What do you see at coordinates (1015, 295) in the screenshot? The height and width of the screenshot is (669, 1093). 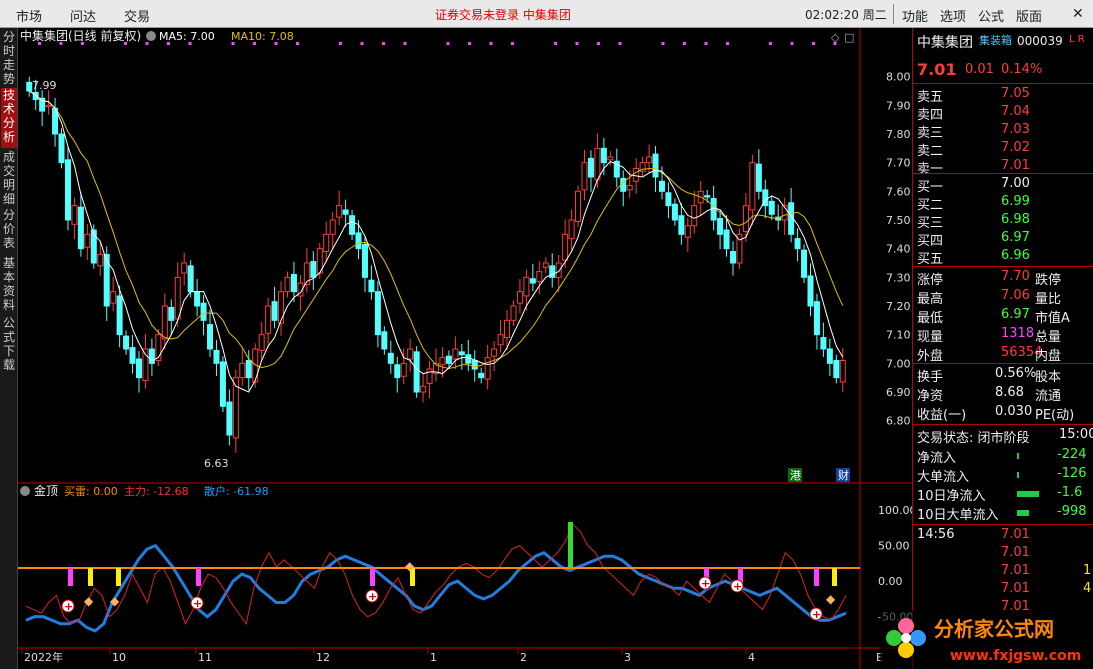 I see `stat-value: 7.06` at bounding box center [1015, 295].